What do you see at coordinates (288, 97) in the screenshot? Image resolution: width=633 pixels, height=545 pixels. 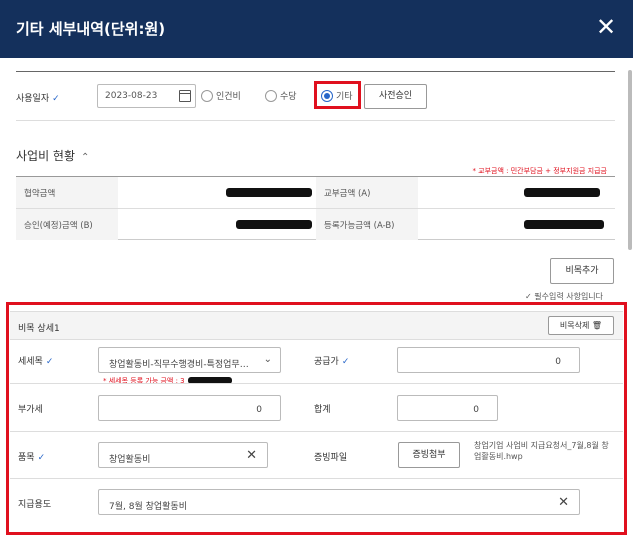 I see `radio-allowance-label: 수당` at bounding box center [288, 97].